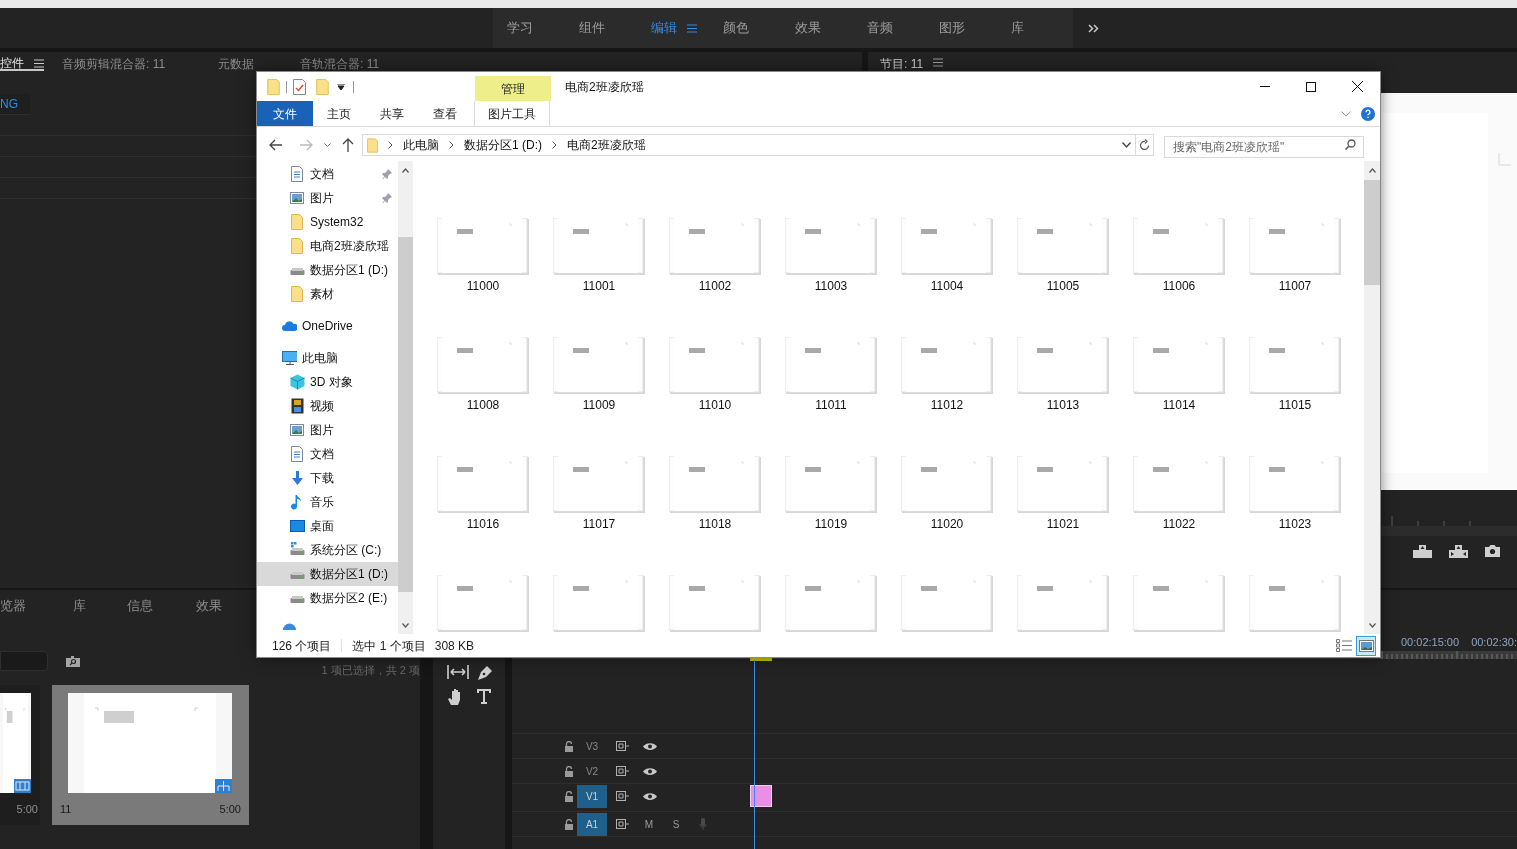 The height and width of the screenshot is (849, 1517). I want to click on refresh-button, so click(1145, 145).